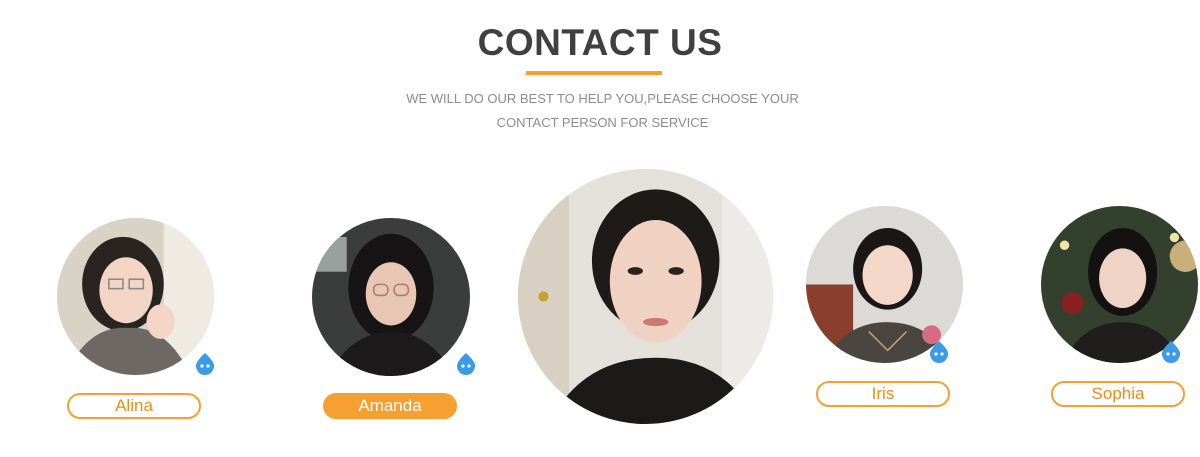 The image size is (1200, 457). What do you see at coordinates (600, 42) in the screenshot?
I see `page-title: CONTACT US` at bounding box center [600, 42].